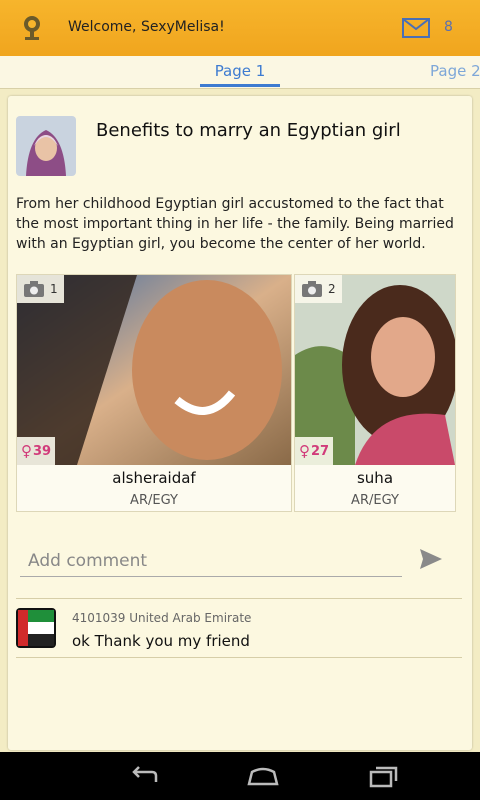  I want to click on profile-photo, so click(154, 370).